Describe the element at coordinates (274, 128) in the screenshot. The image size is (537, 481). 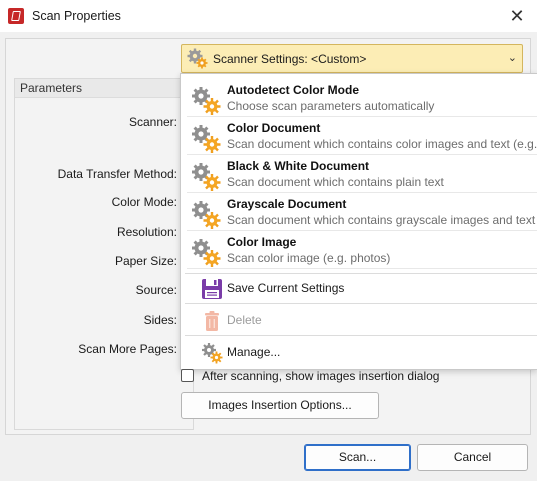
I see `preset-title: Color Document` at that location.